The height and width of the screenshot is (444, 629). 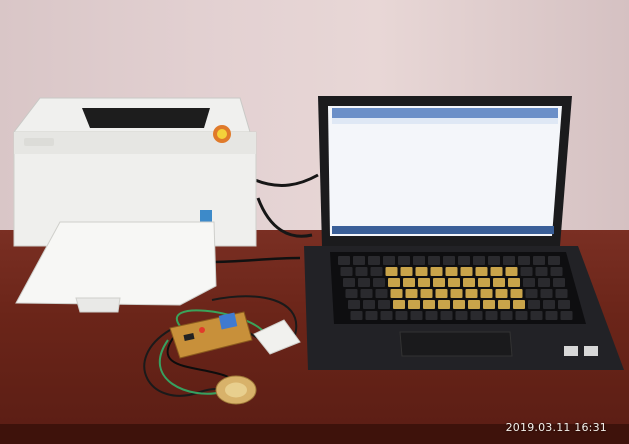 I want to click on photo-timestamp: 2019.03.11 16:31, so click(x=556, y=427).